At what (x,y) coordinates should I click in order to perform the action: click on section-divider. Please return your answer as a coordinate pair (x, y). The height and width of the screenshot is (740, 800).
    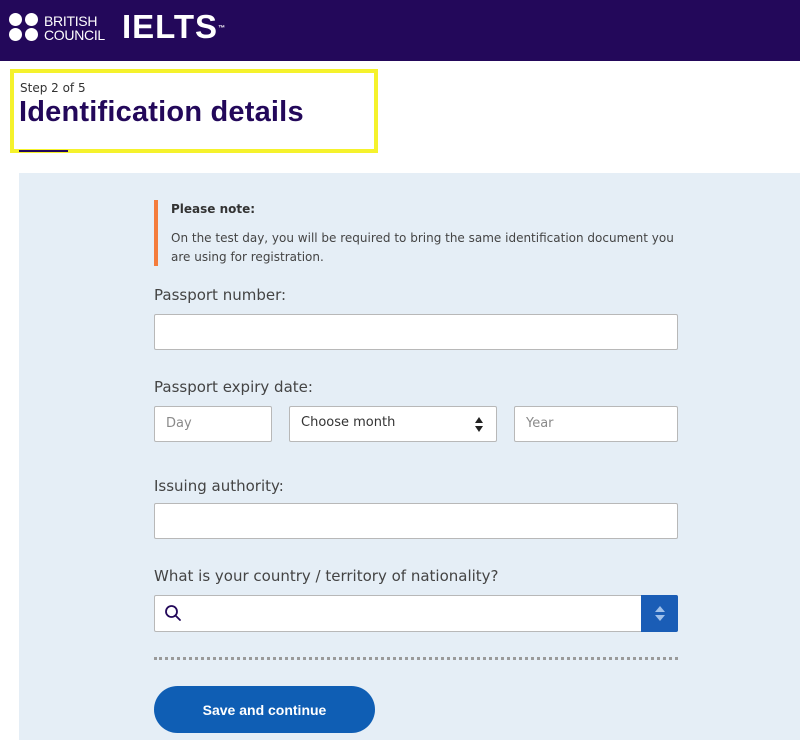
    Looking at the image, I should click on (416, 658).